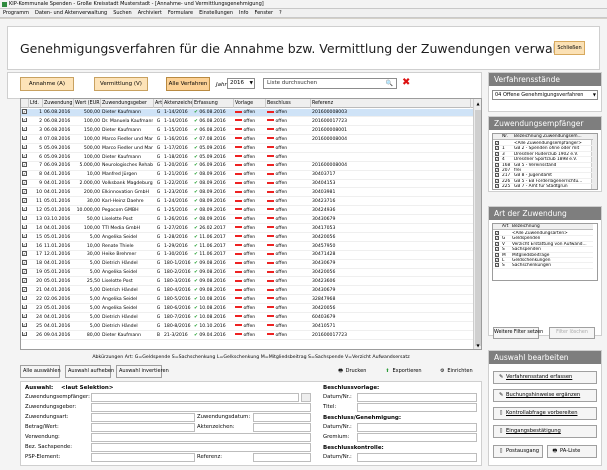 The width and height of the screenshot is (607, 470). What do you see at coordinates (36, 103) in the screenshot?
I see `col-header: Lfd.` at bounding box center [36, 103].